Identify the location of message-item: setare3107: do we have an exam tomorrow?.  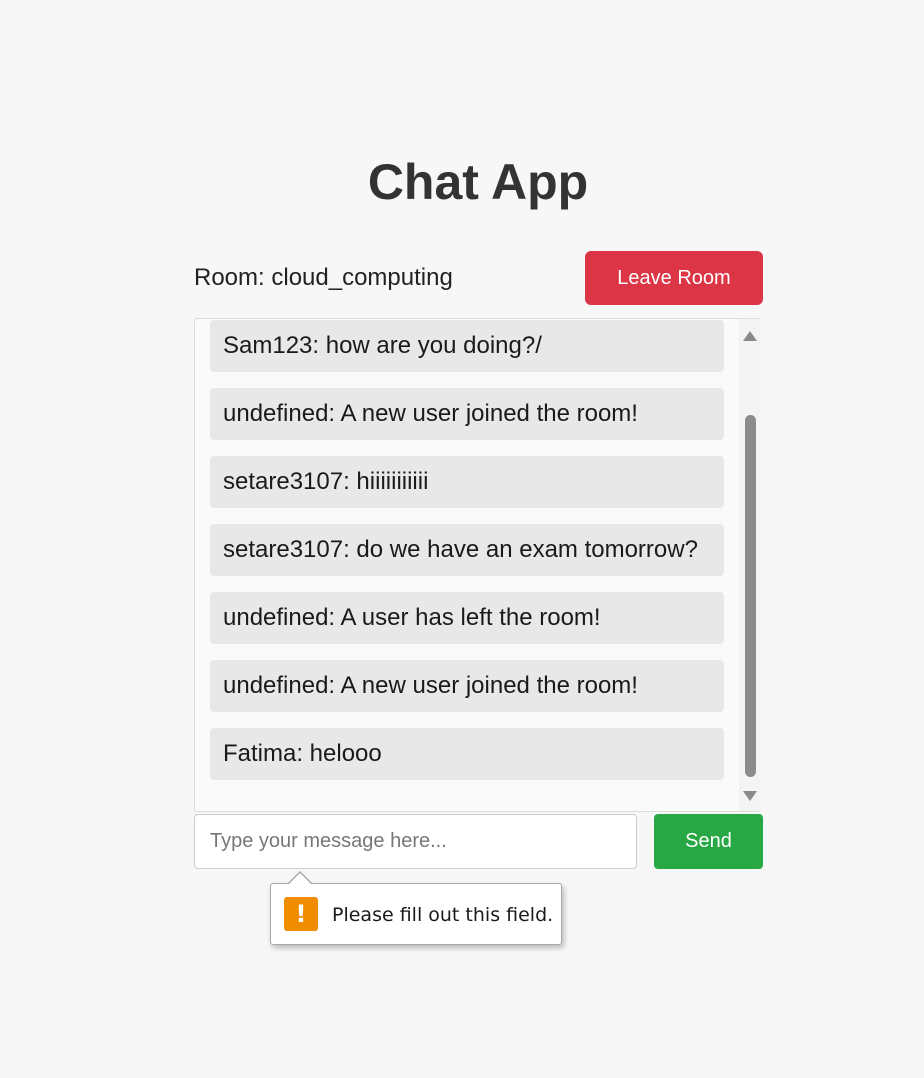
(467, 550).